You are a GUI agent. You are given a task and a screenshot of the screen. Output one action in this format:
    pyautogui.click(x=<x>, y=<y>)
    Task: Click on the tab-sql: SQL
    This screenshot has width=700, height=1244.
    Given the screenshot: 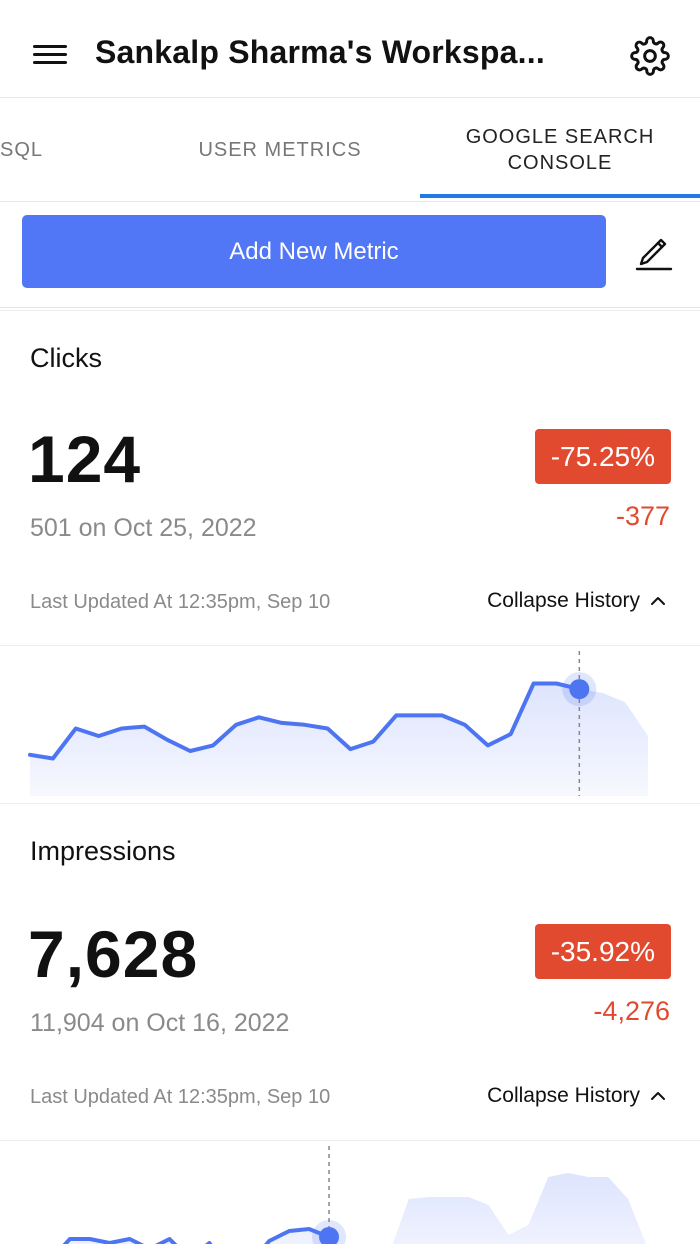 What is the action you would take?
    pyautogui.click(x=26, y=150)
    